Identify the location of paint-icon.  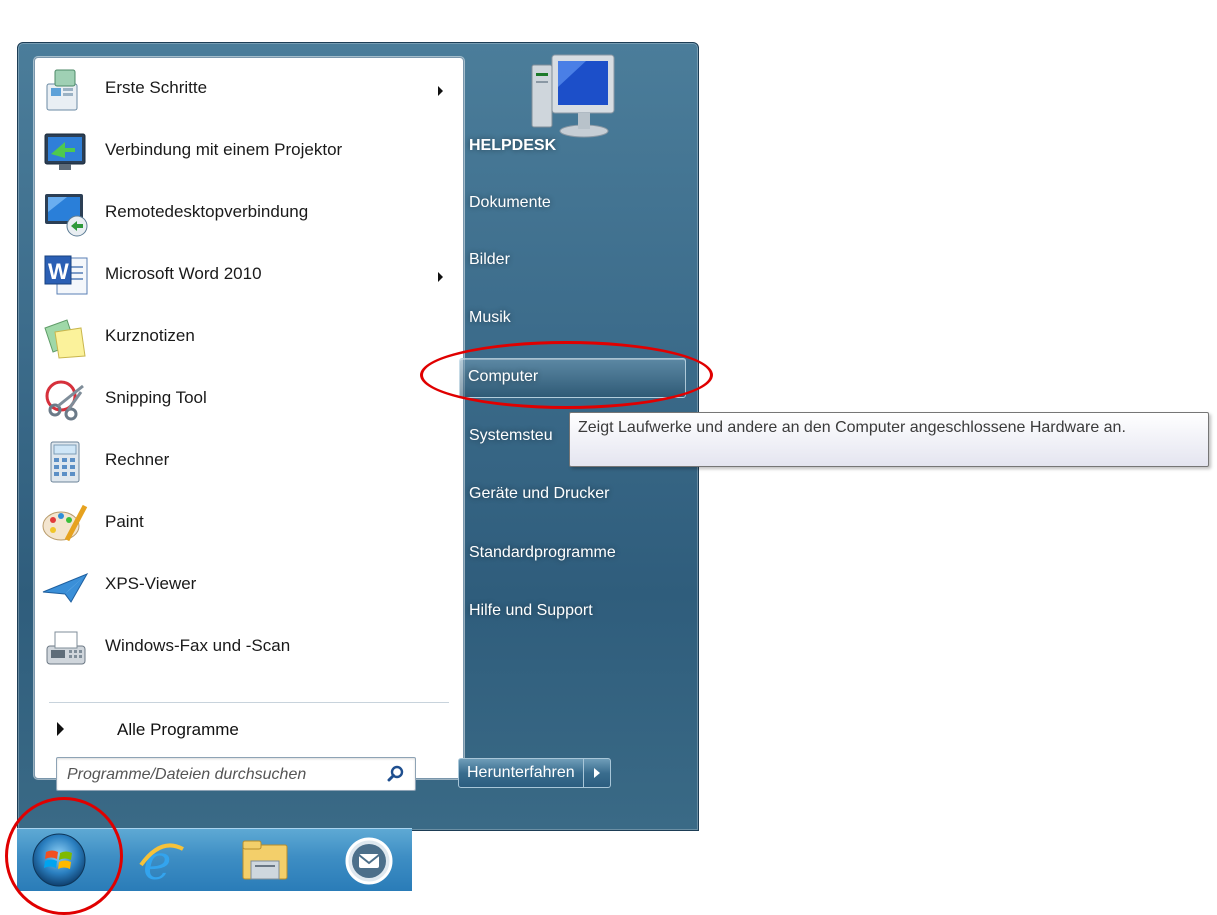
(65, 523).